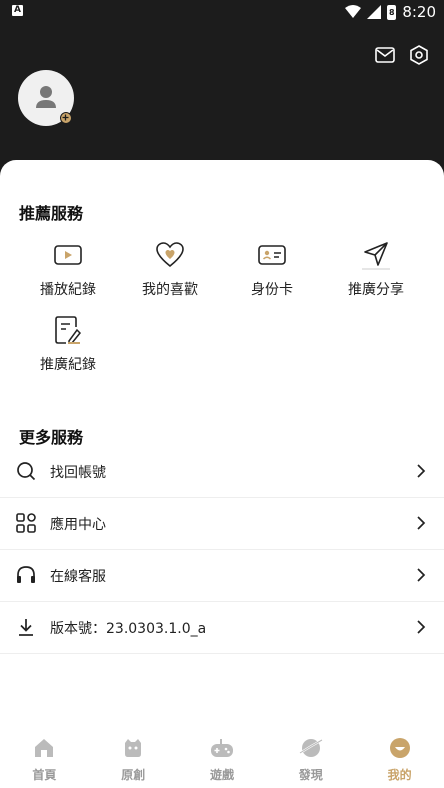 This screenshot has height=788, width=444. What do you see at coordinates (170, 290) in the screenshot?
I see `service-label: 我的喜歡` at bounding box center [170, 290].